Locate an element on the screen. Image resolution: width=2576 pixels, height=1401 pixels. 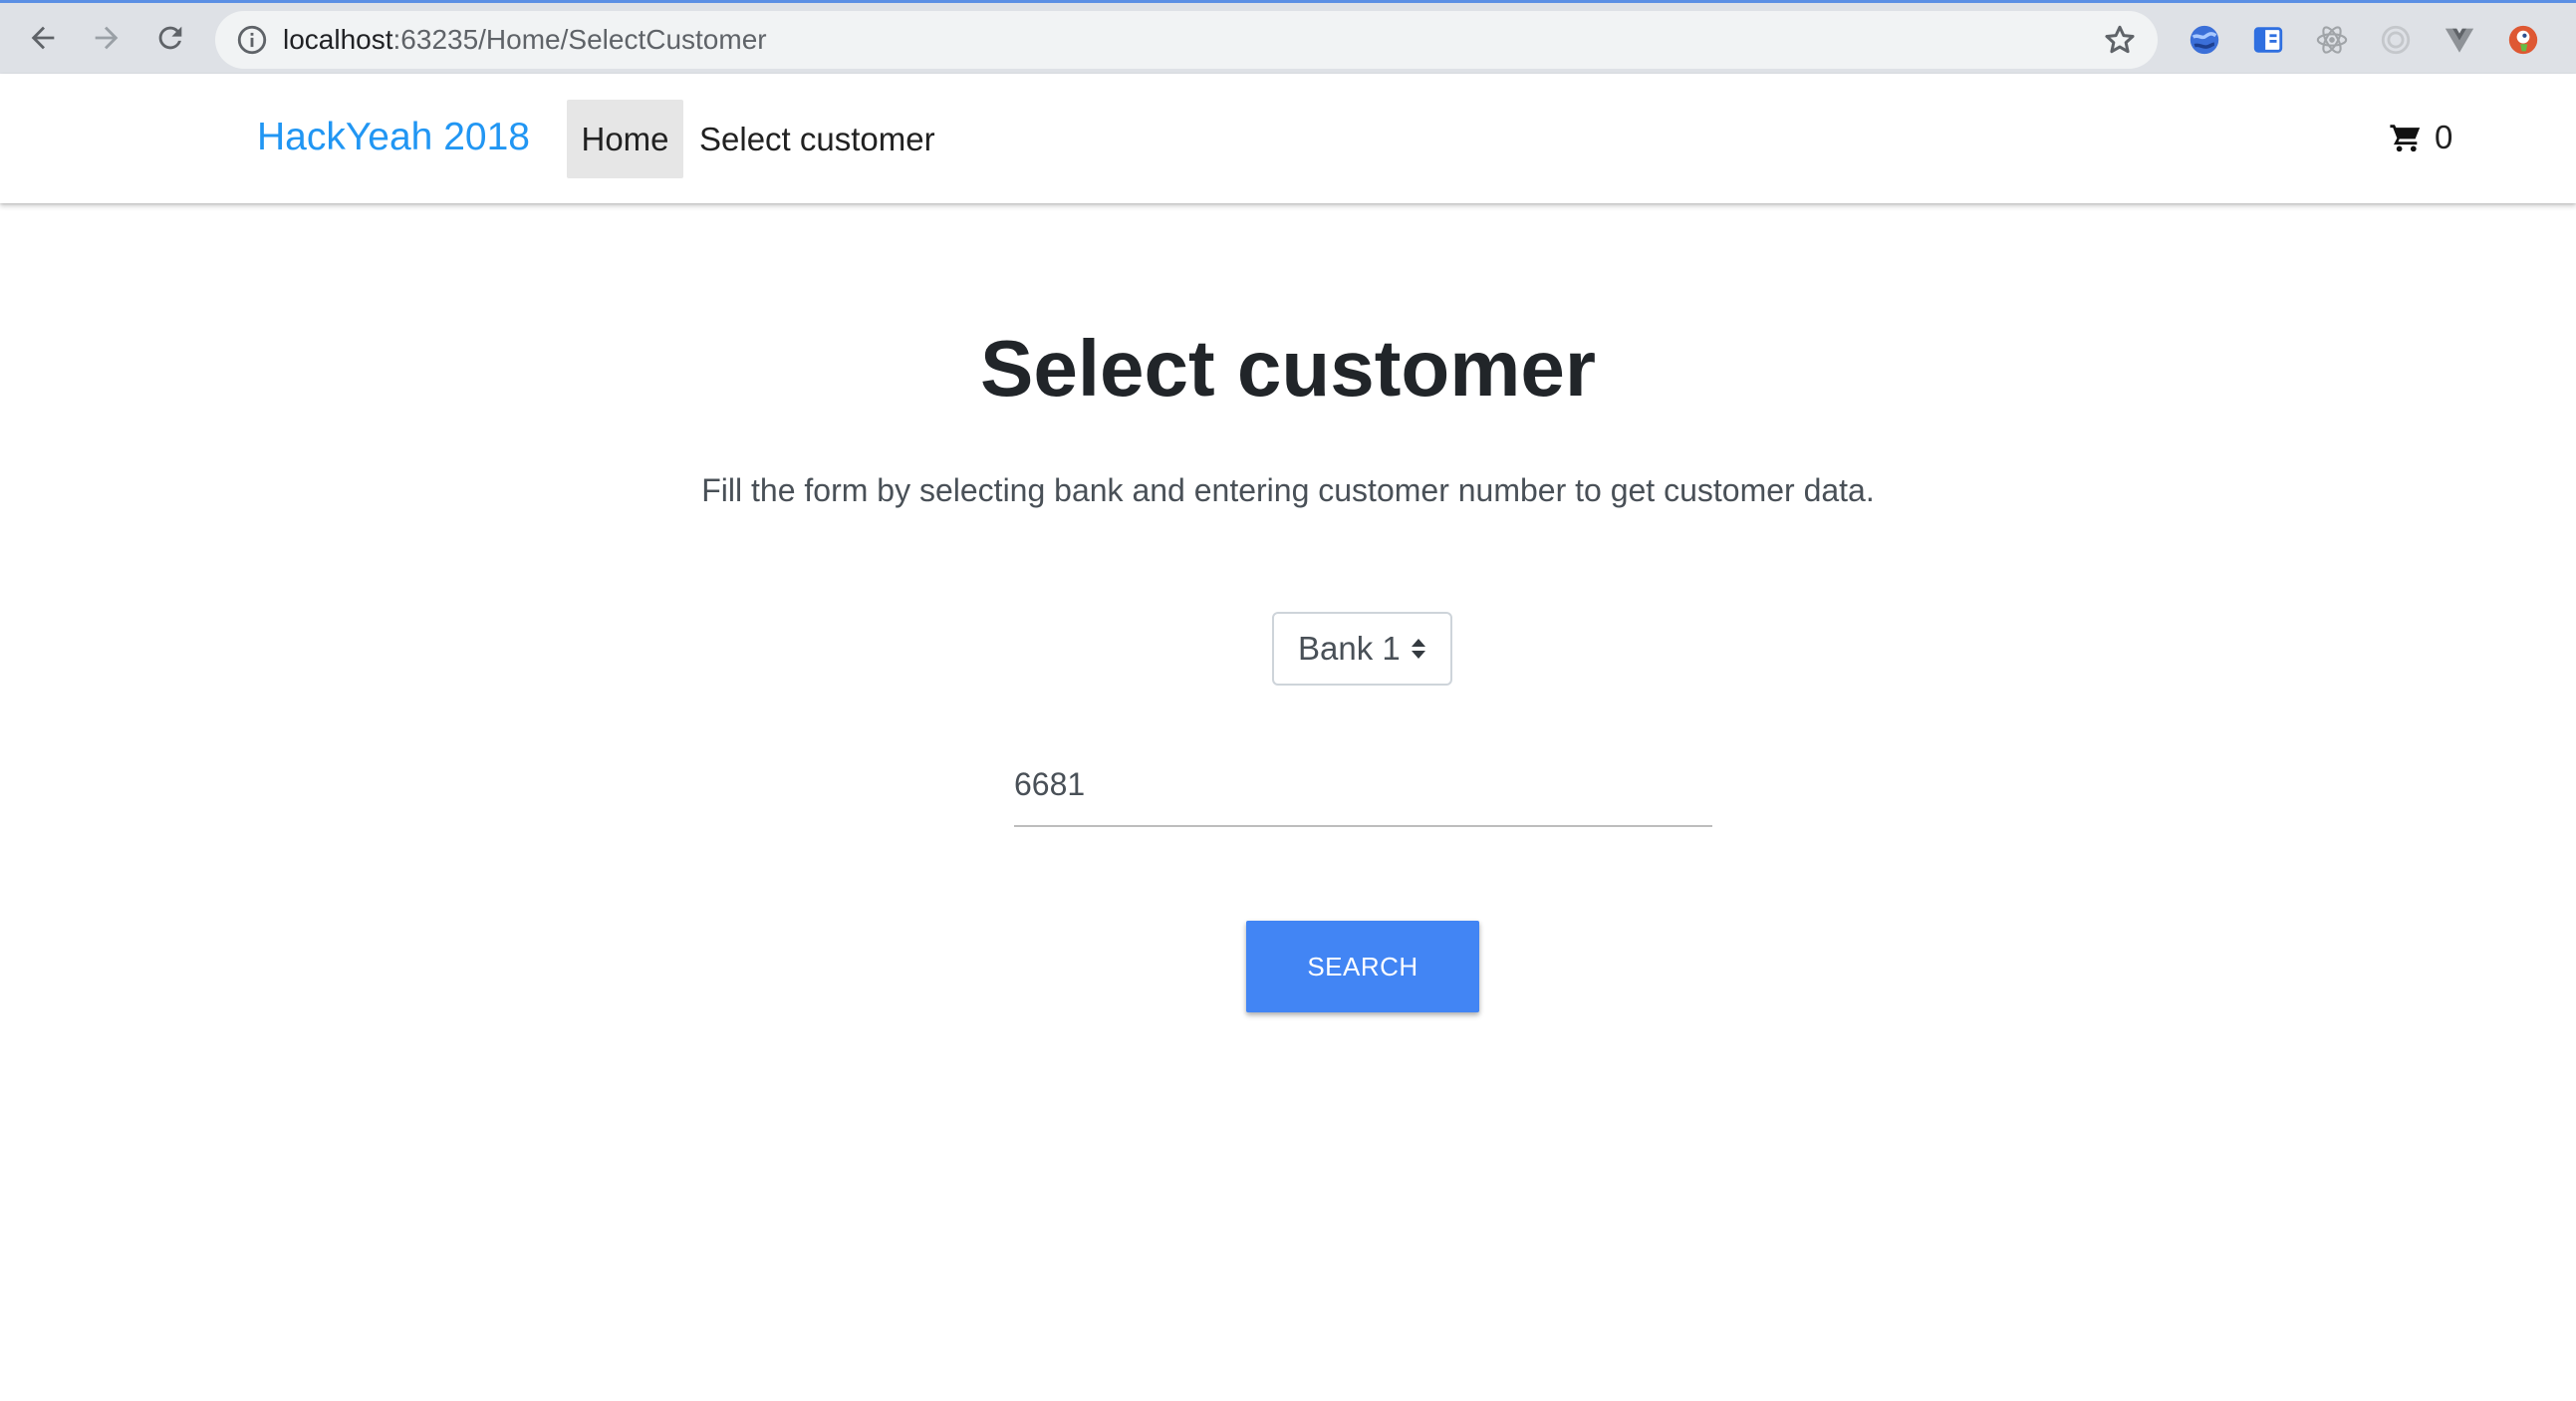
select-arrows-icon is located at coordinates (1418, 649).